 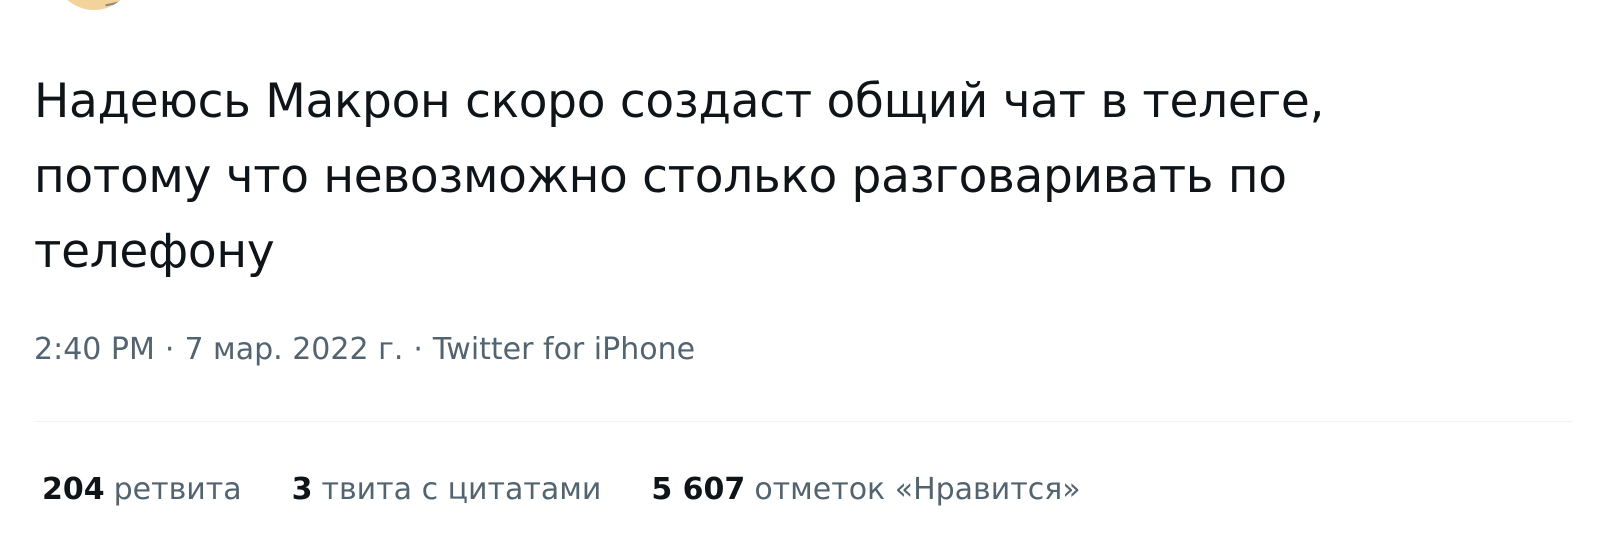 I want to click on quote-tweets-count: 3, so click(x=302, y=489).